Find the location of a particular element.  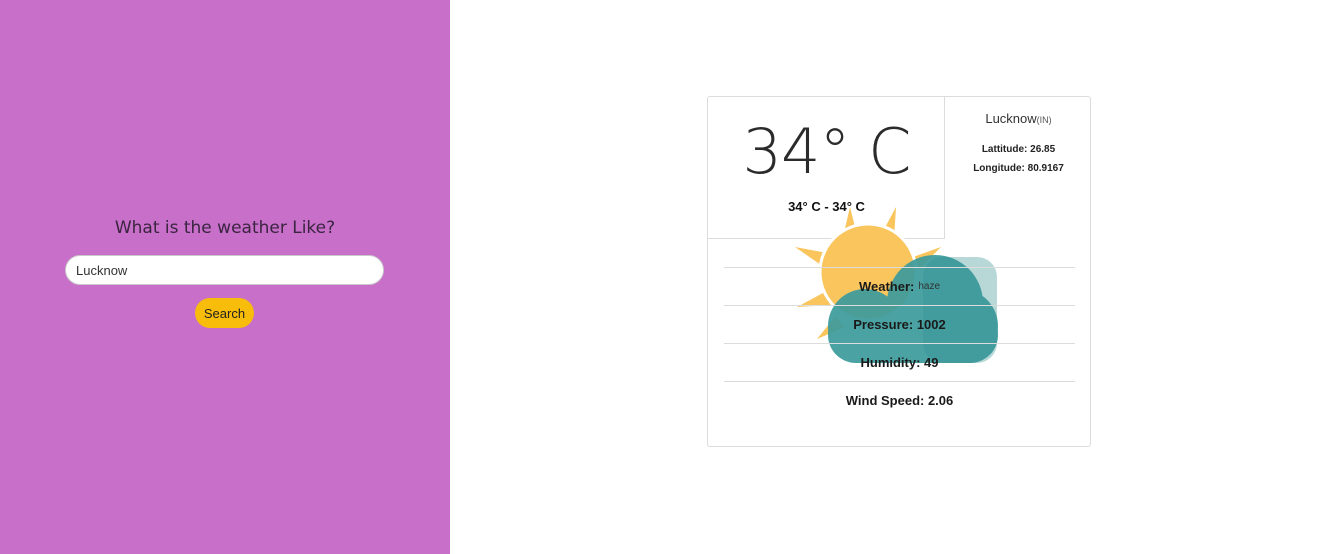

latitude: Lattitude: 26.85 is located at coordinates (1018, 149).